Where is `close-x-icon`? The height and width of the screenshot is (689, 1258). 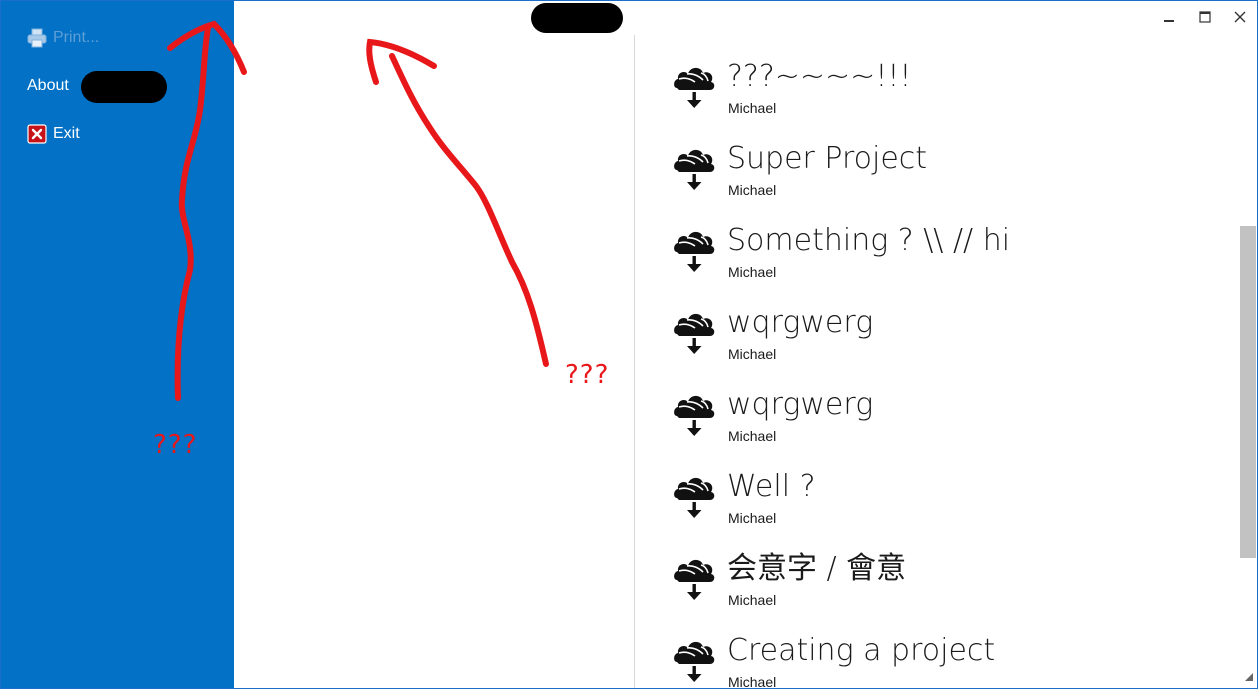
close-x-icon is located at coordinates (37, 134).